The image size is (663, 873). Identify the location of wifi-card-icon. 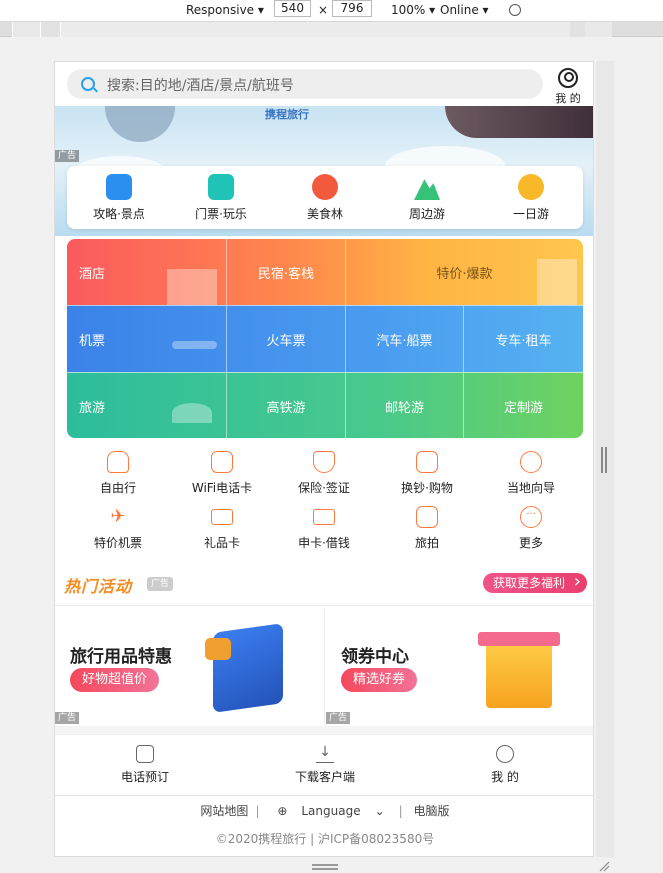
(222, 462).